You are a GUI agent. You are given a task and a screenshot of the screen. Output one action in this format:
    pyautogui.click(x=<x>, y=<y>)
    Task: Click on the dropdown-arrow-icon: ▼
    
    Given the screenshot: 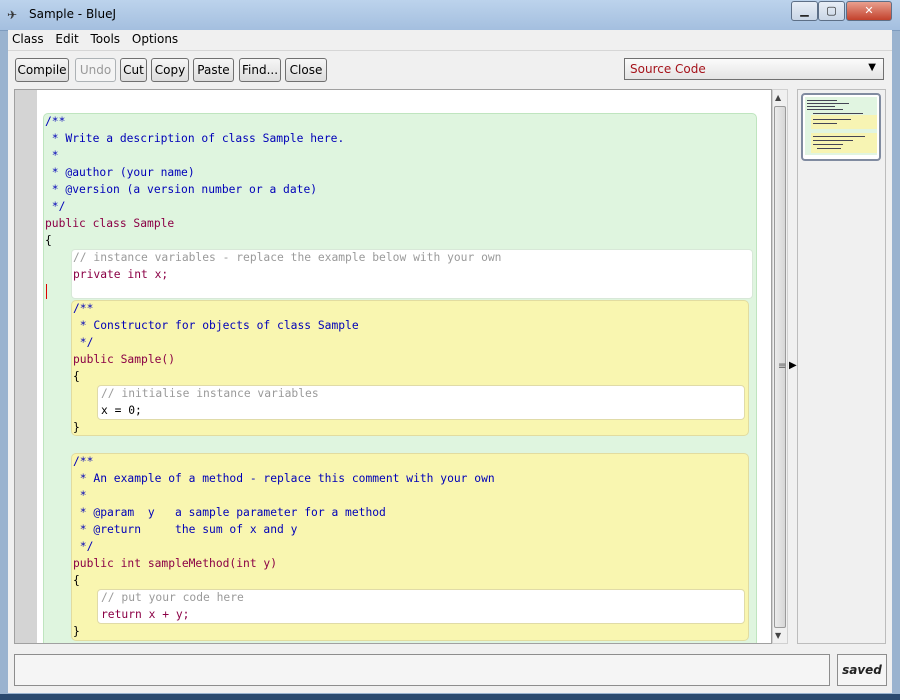 What is the action you would take?
    pyautogui.click(x=872, y=67)
    